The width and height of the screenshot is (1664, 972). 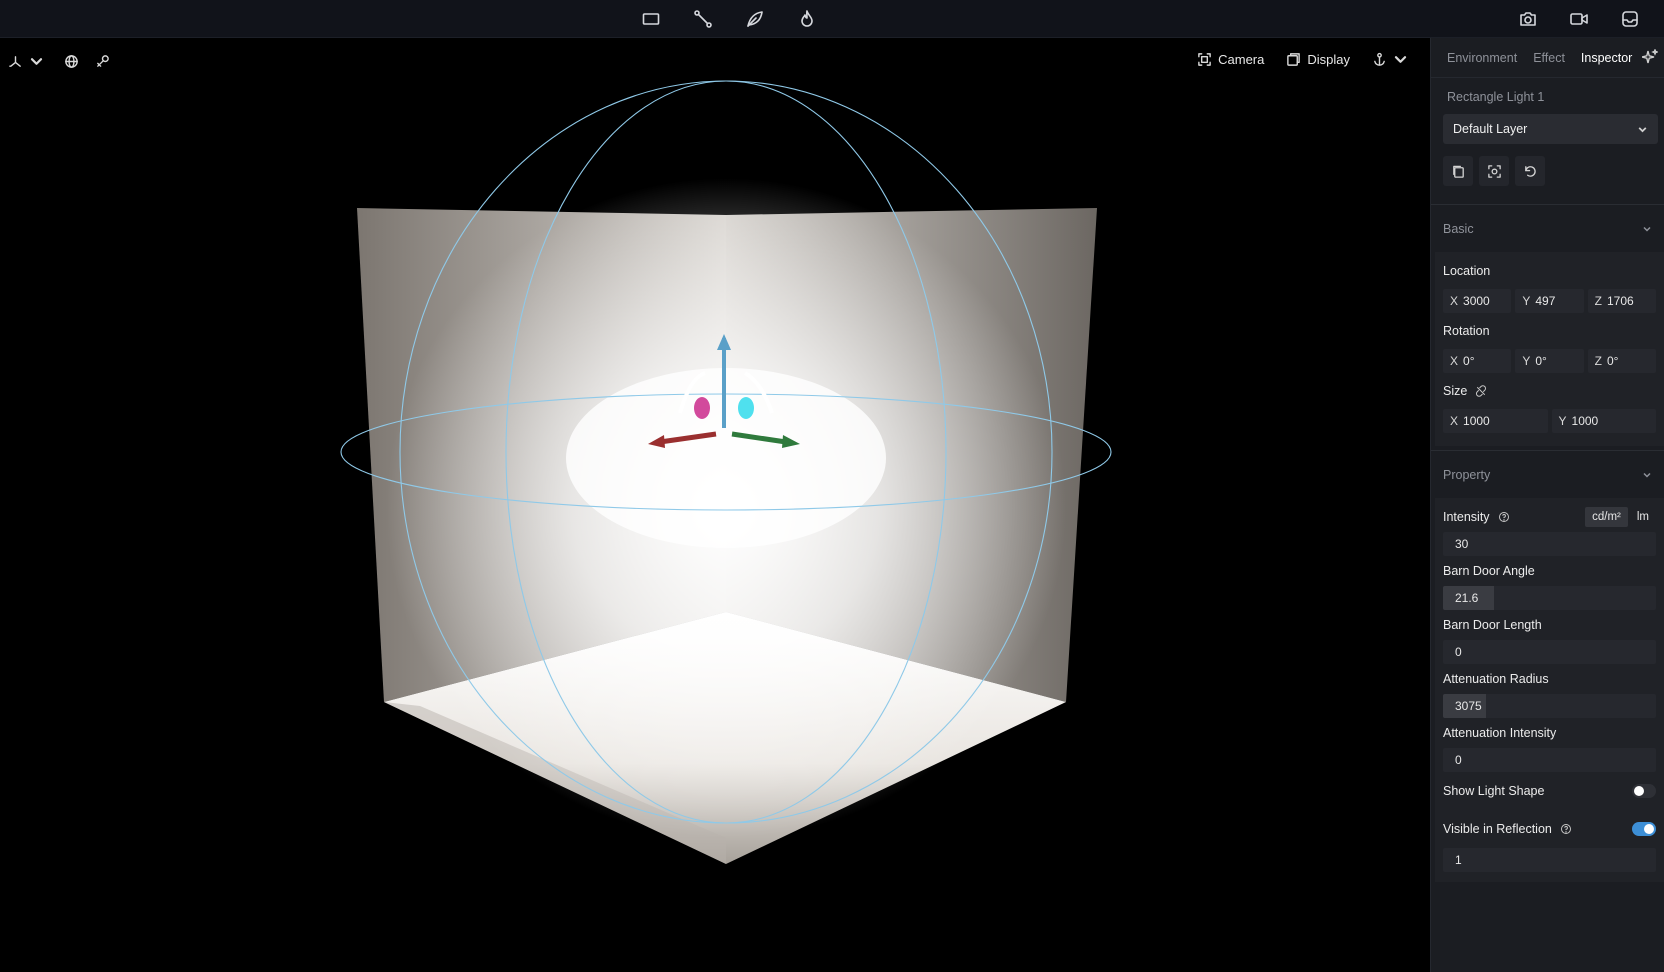 What do you see at coordinates (1467, 271) in the screenshot?
I see `location-label: Location` at bounding box center [1467, 271].